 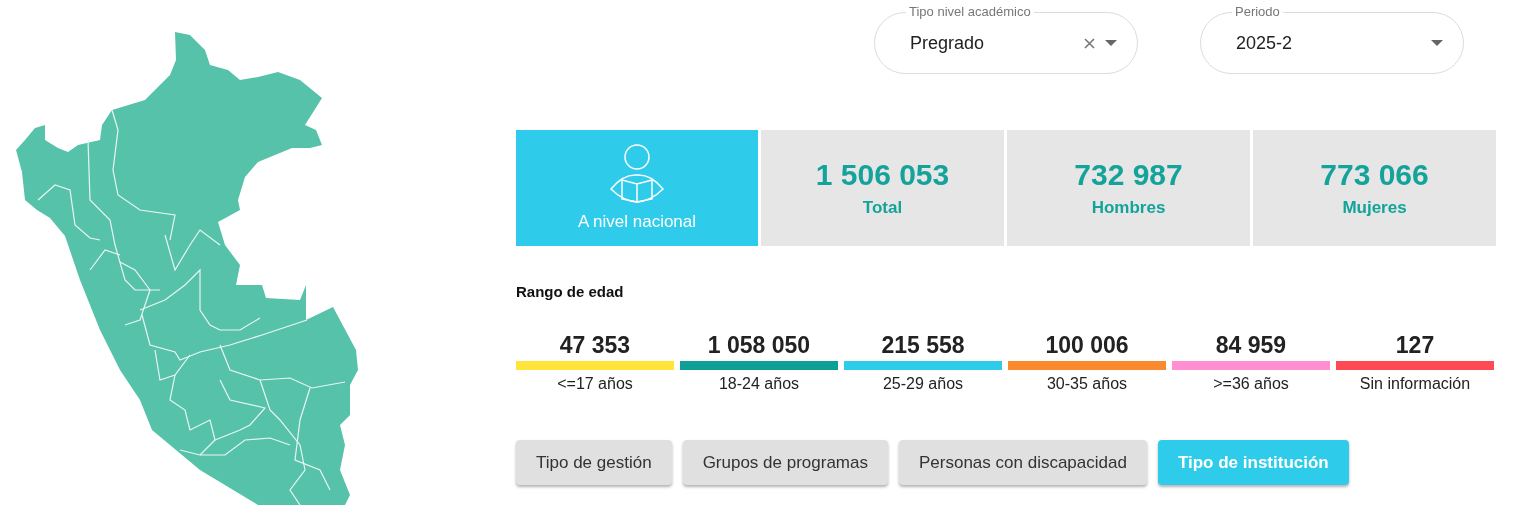 What do you see at coordinates (882, 175) in the screenshot?
I see `stat-value: 1 506 053` at bounding box center [882, 175].